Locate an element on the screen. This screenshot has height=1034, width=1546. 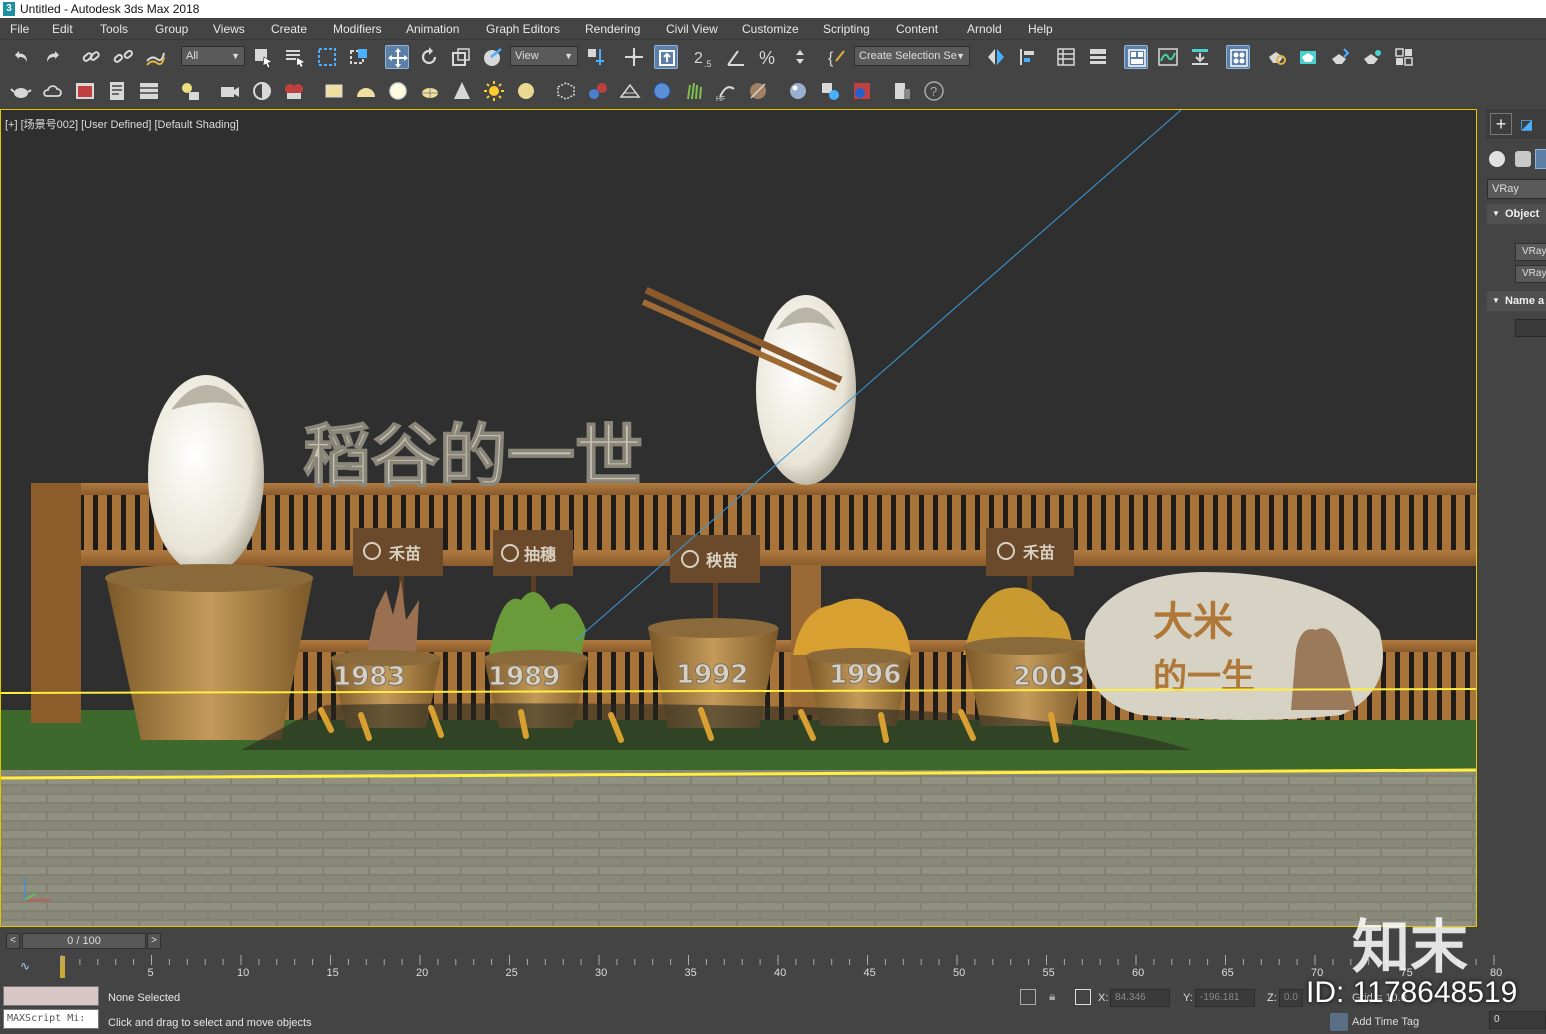
select-by-name-icon is located at coordinates (295, 57).